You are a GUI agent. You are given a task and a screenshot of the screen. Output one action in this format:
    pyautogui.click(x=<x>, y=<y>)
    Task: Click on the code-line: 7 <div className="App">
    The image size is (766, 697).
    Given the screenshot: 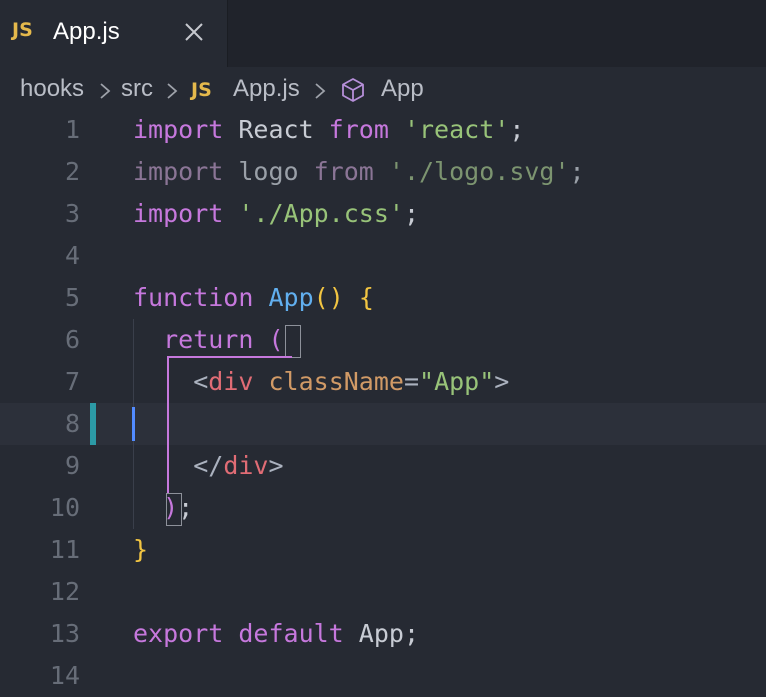 What is the action you would take?
    pyautogui.click(x=383, y=382)
    